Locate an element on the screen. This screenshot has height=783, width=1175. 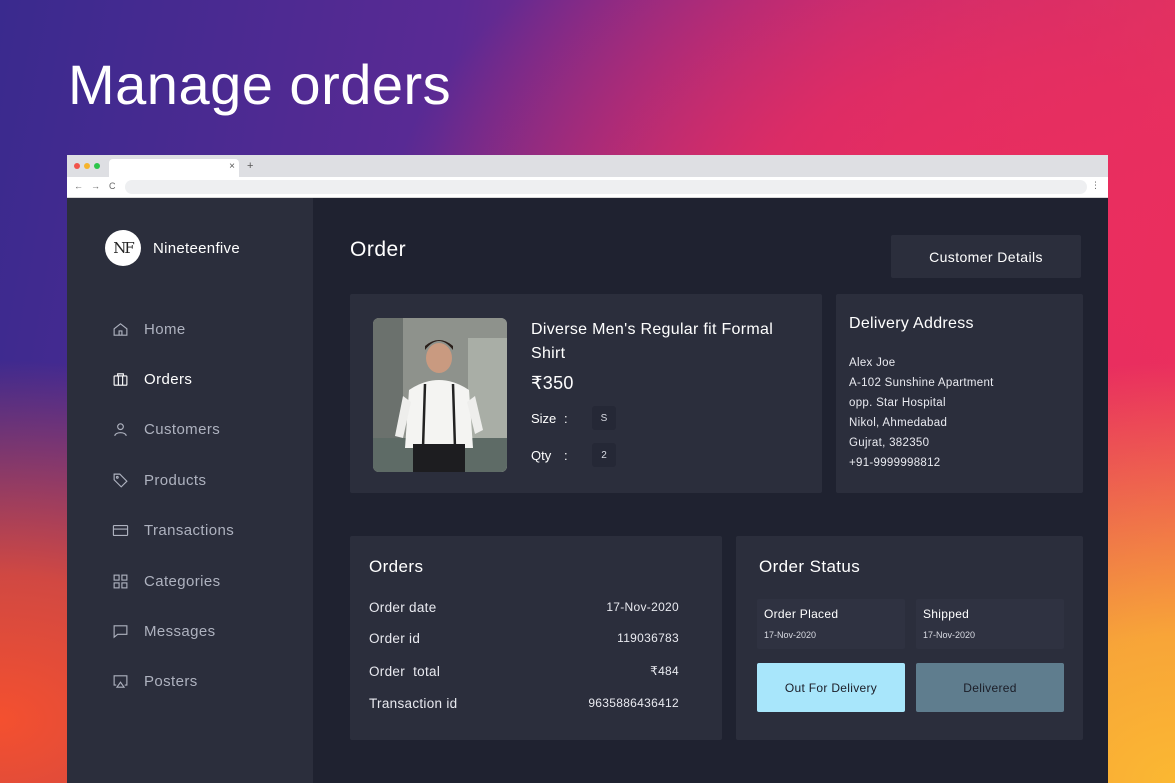
status-step-shipped: Shipped 17-Nov-2020 is located at coordinates (990, 624).